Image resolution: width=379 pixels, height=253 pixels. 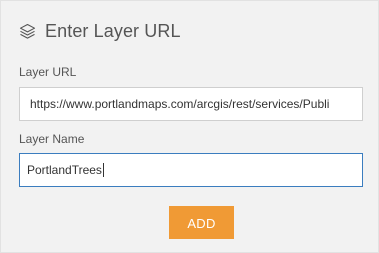 What do you see at coordinates (113, 30) in the screenshot?
I see `panel-title: Enter Layer URL` at bounding box center [113, 30].